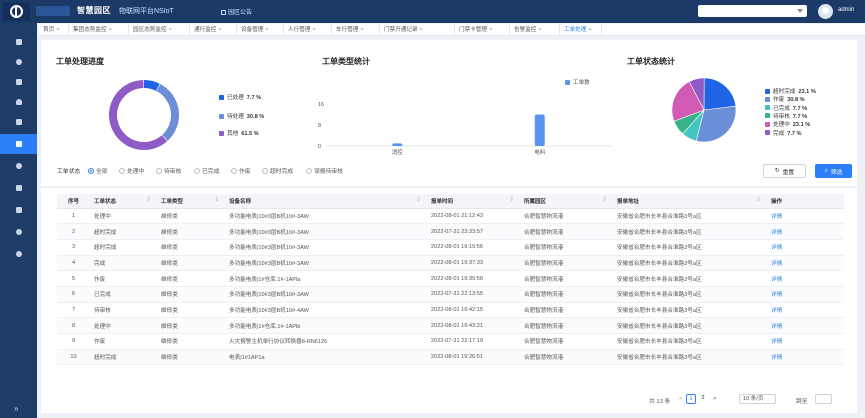 This screenshot has height=418, width=865. What do you see at coordinates (714, 399) in the screenshot?
I see `pager-next: >` at bounding box center [714, 399].